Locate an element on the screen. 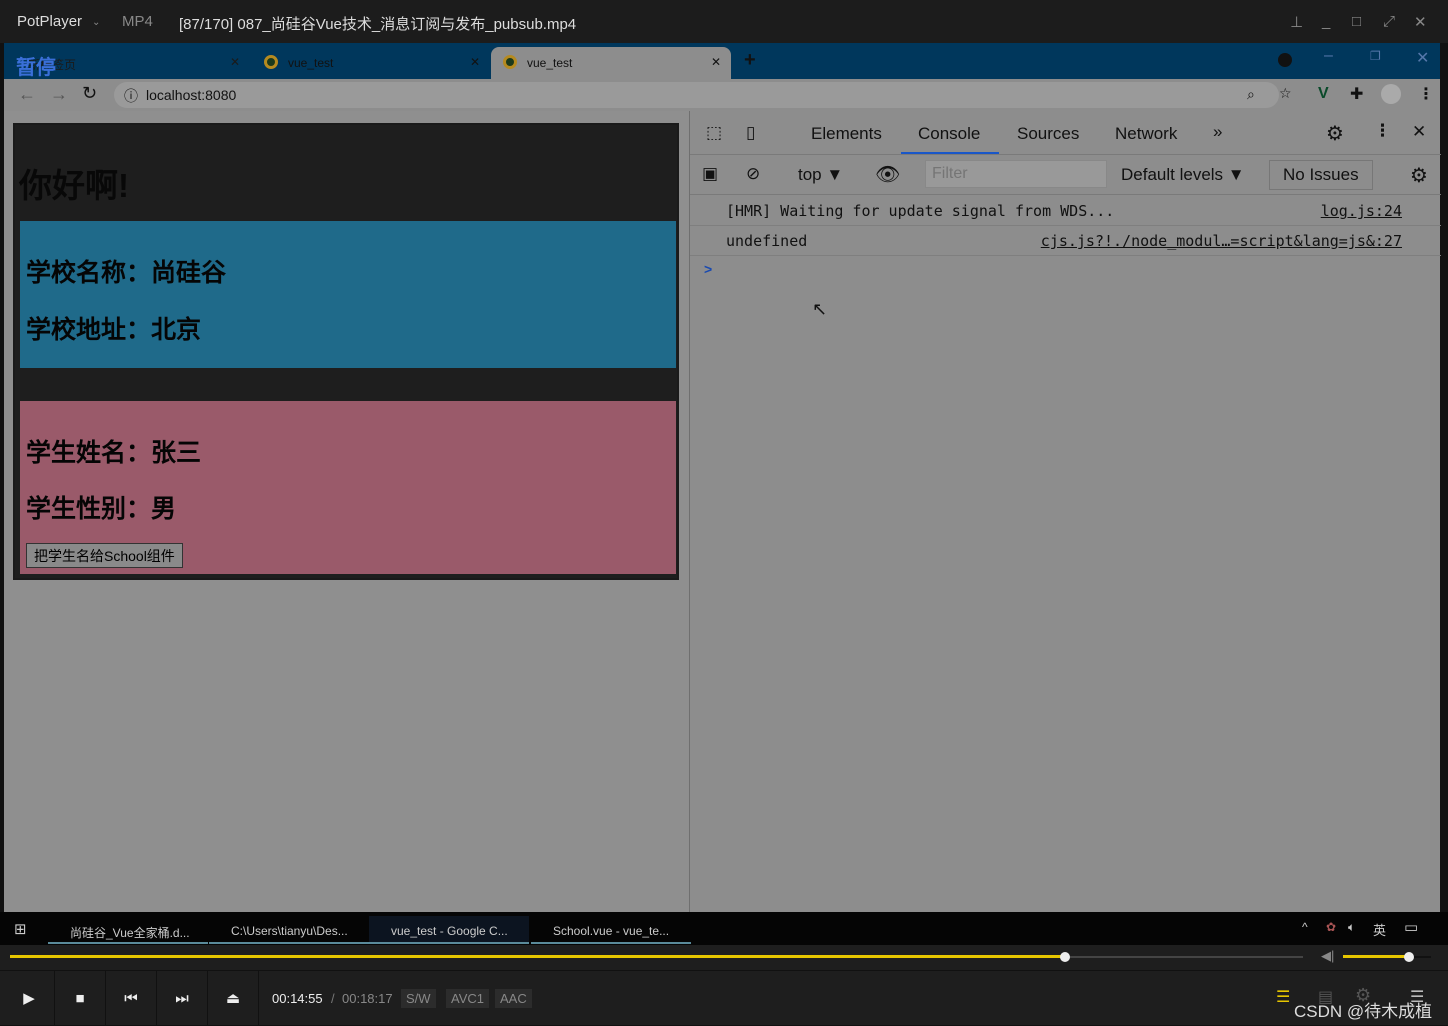  watermark: CSDN @待木成植 is located at coordinates (1363, 1011).